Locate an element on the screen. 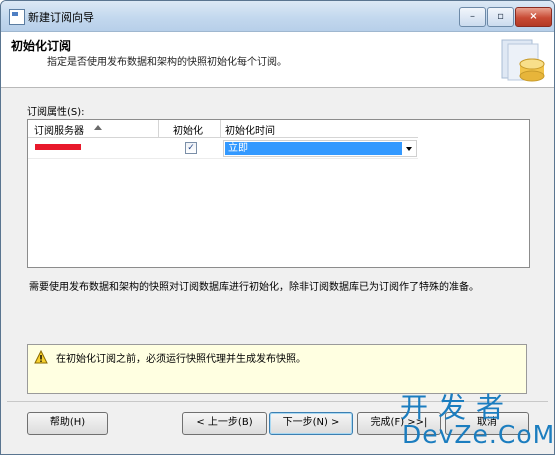  column-header-subscriber: 订阅服务器 is located at coordinates (59, 129).